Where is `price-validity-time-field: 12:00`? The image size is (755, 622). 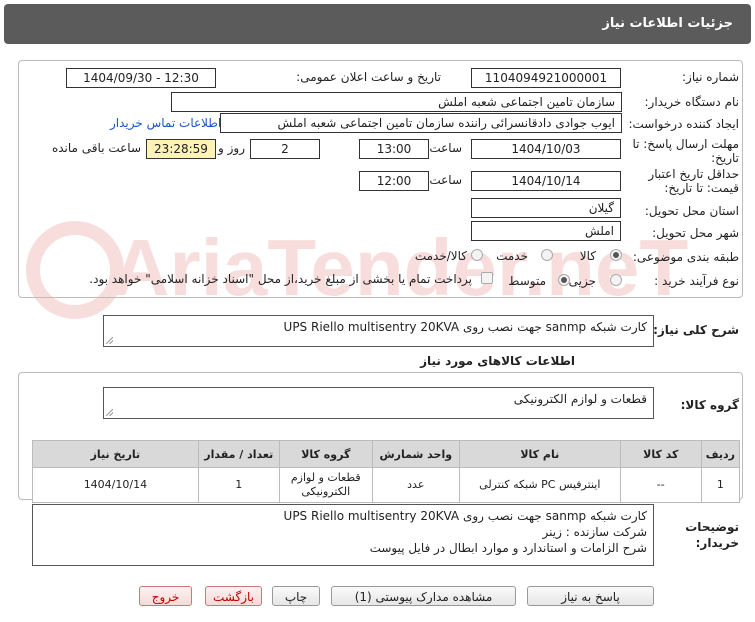
price-validity-time-field: 12:00 is located at coordinates (394, 181).